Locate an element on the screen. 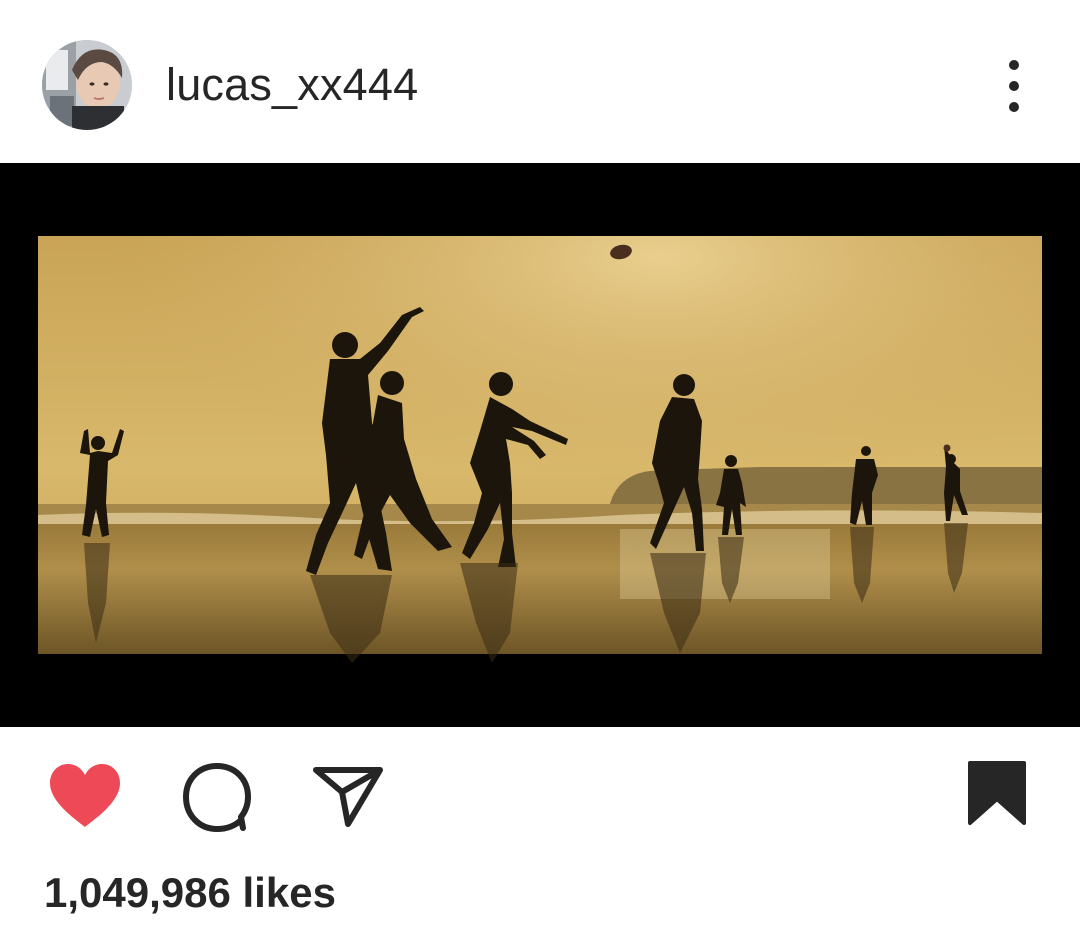  likes-count: 1,049,986 likes is located at coordinates (190, 893).